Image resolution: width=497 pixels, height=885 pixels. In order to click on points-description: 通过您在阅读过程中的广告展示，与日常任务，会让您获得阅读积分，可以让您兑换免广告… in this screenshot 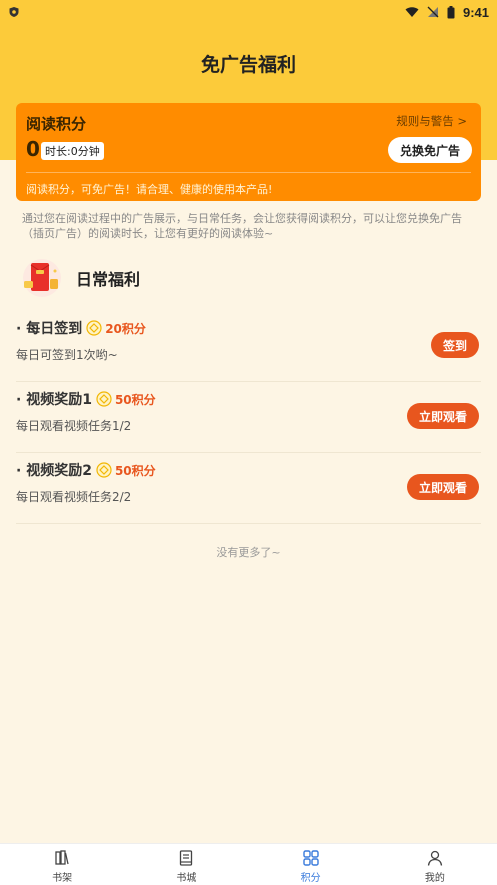, I will do `click(242, 226)`.